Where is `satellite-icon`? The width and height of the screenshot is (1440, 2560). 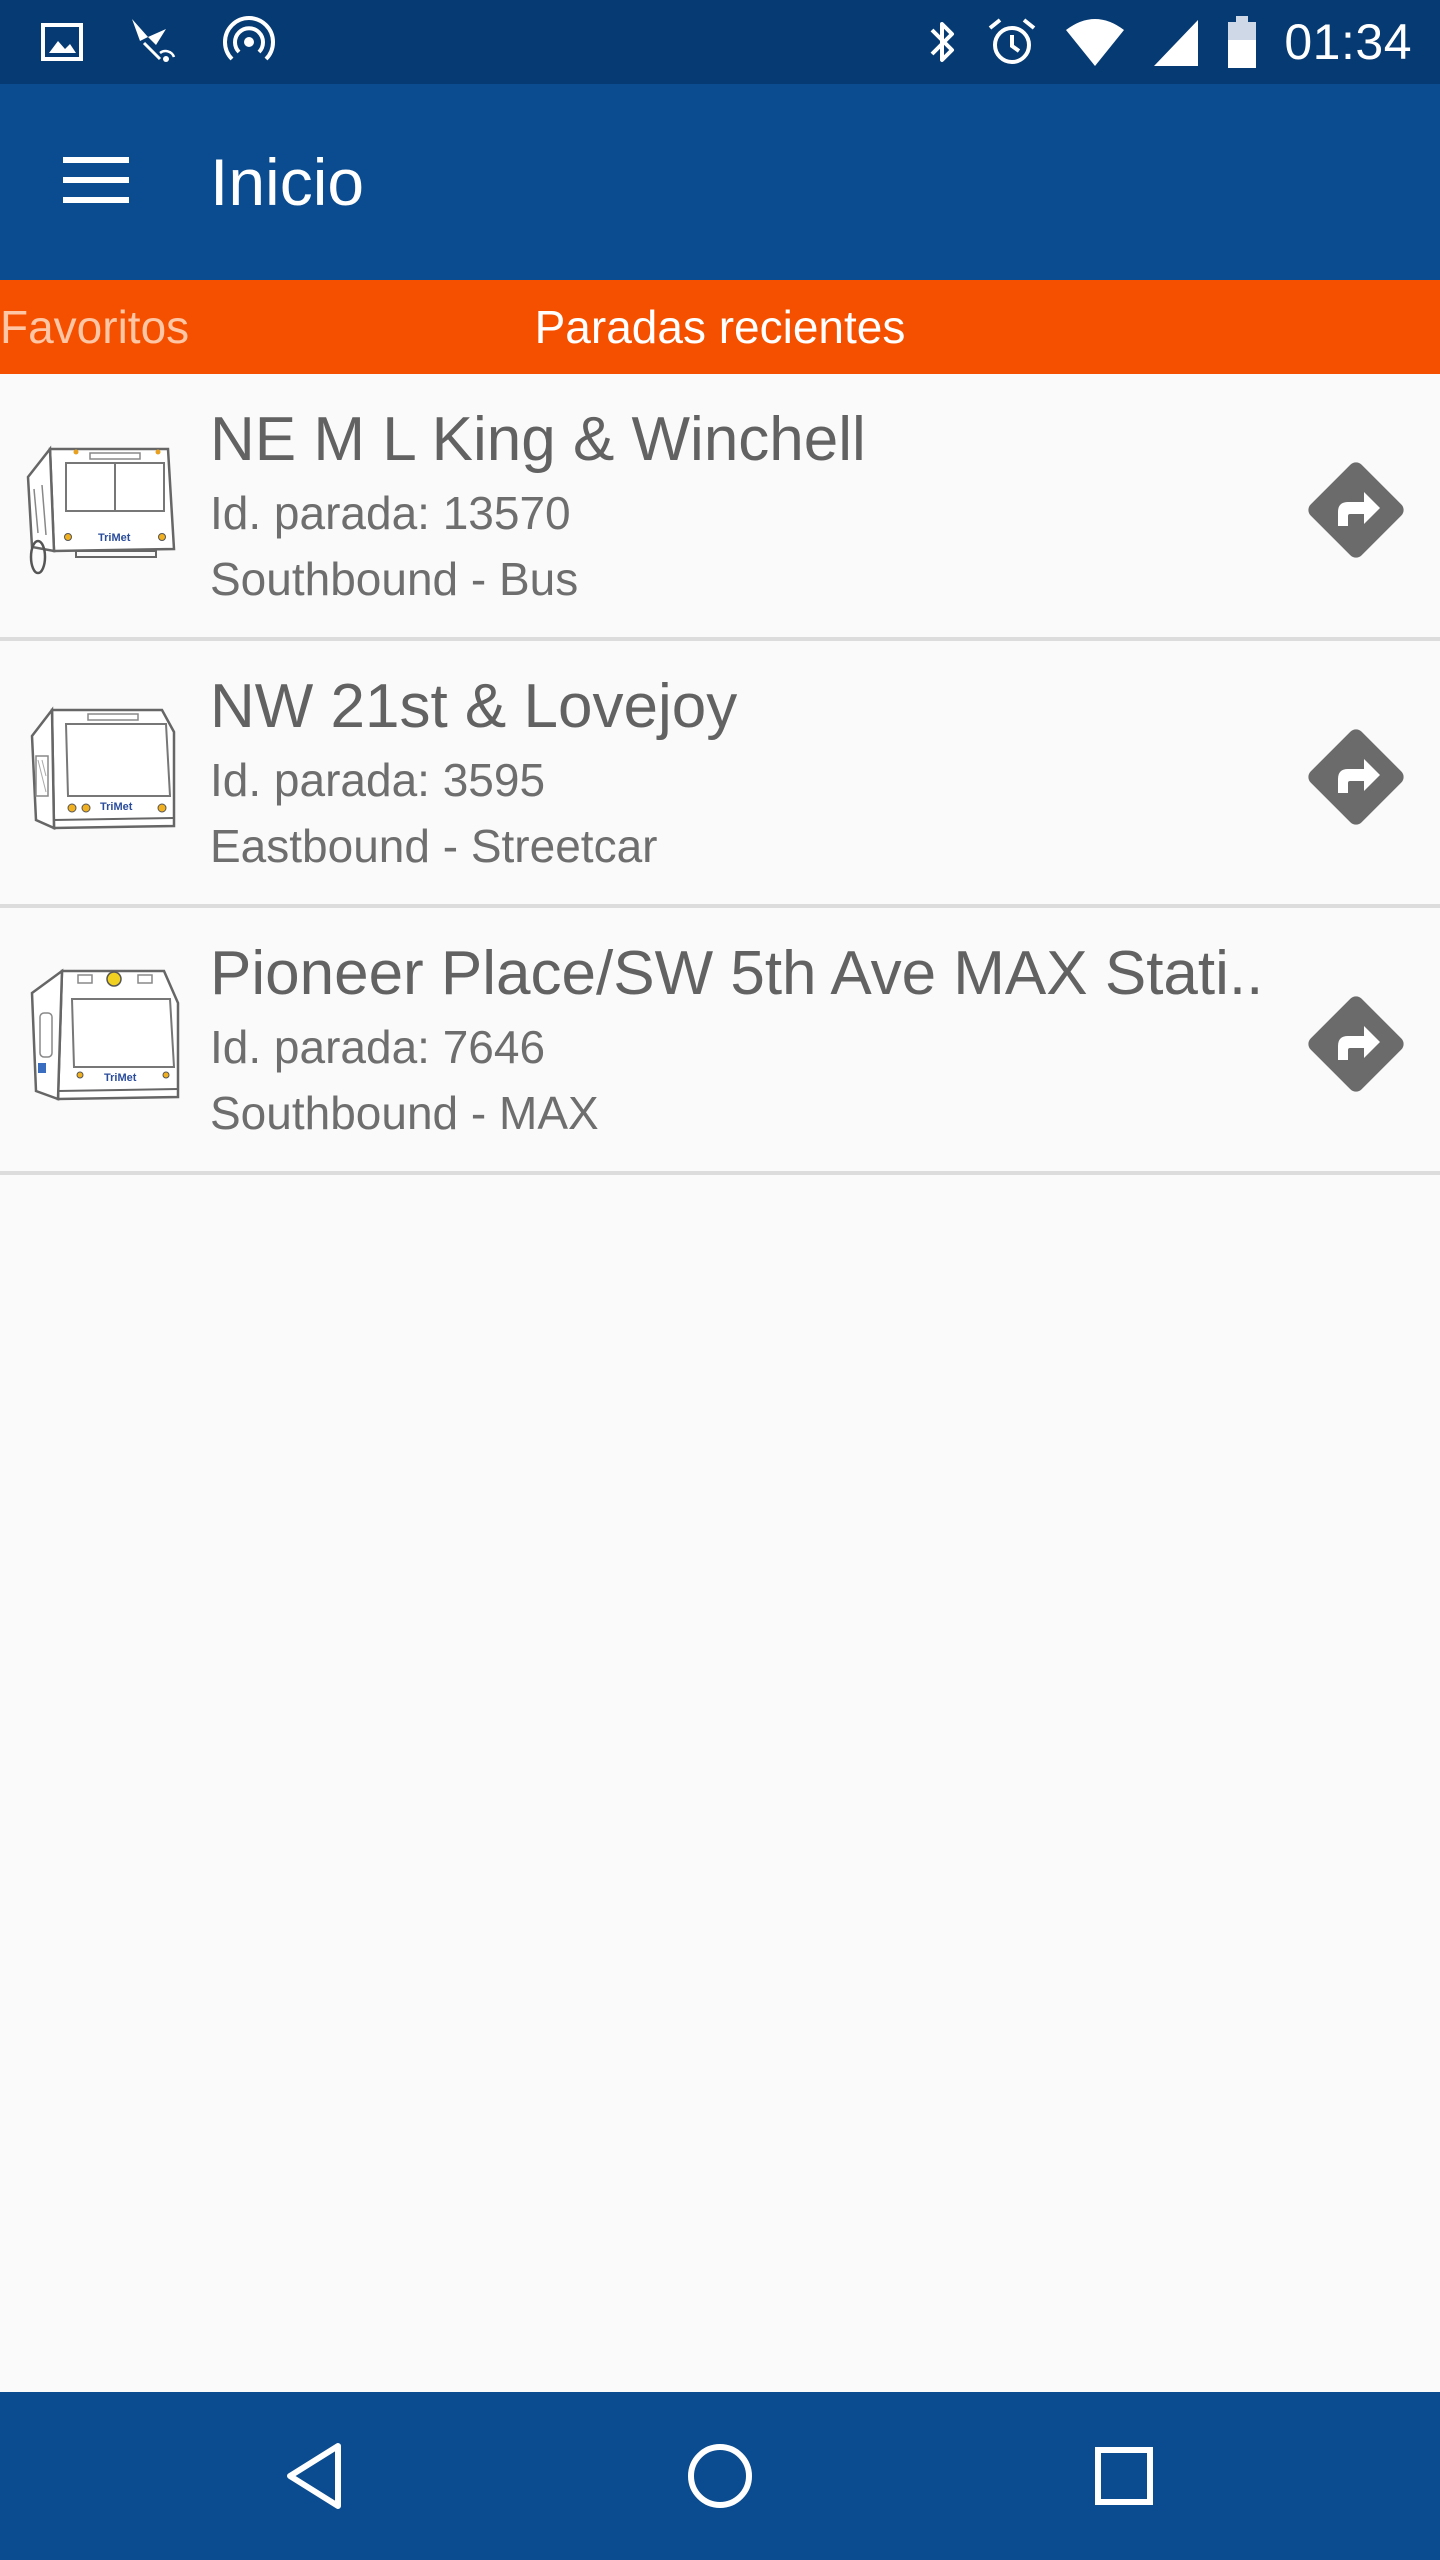 satellite-icon is located at coordinates (153, 42).